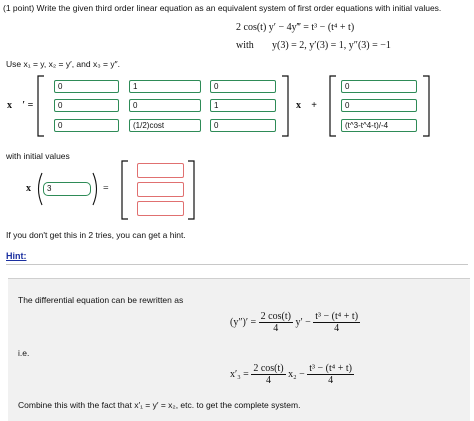 This screenshot has width=474, height=421. I want to click on eq1-frac1: 2 cos(t) 4, so click(275, 322).